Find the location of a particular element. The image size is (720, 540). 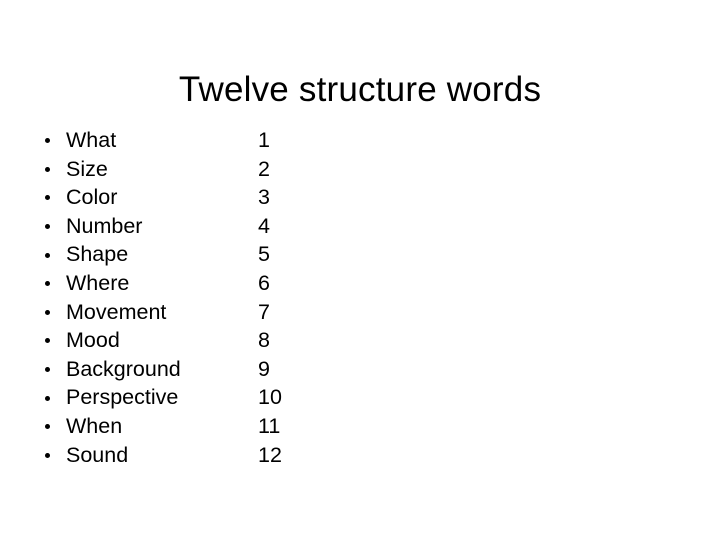

list-item-number: 3 is located at coordinates (264, 197).